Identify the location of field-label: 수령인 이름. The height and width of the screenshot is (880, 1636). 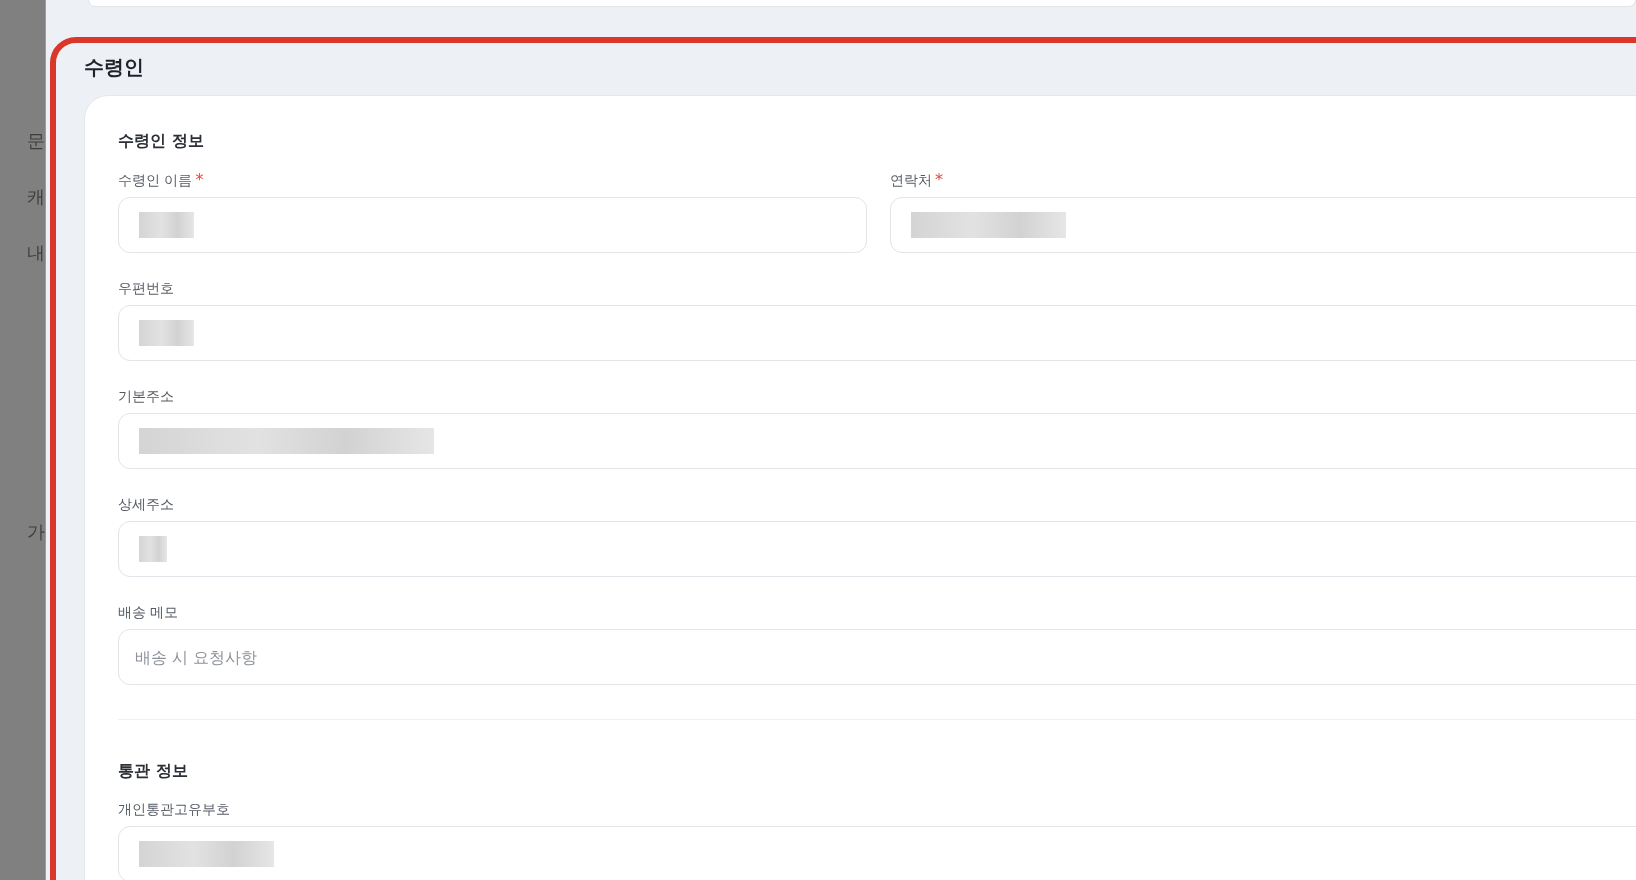
(155, 180).